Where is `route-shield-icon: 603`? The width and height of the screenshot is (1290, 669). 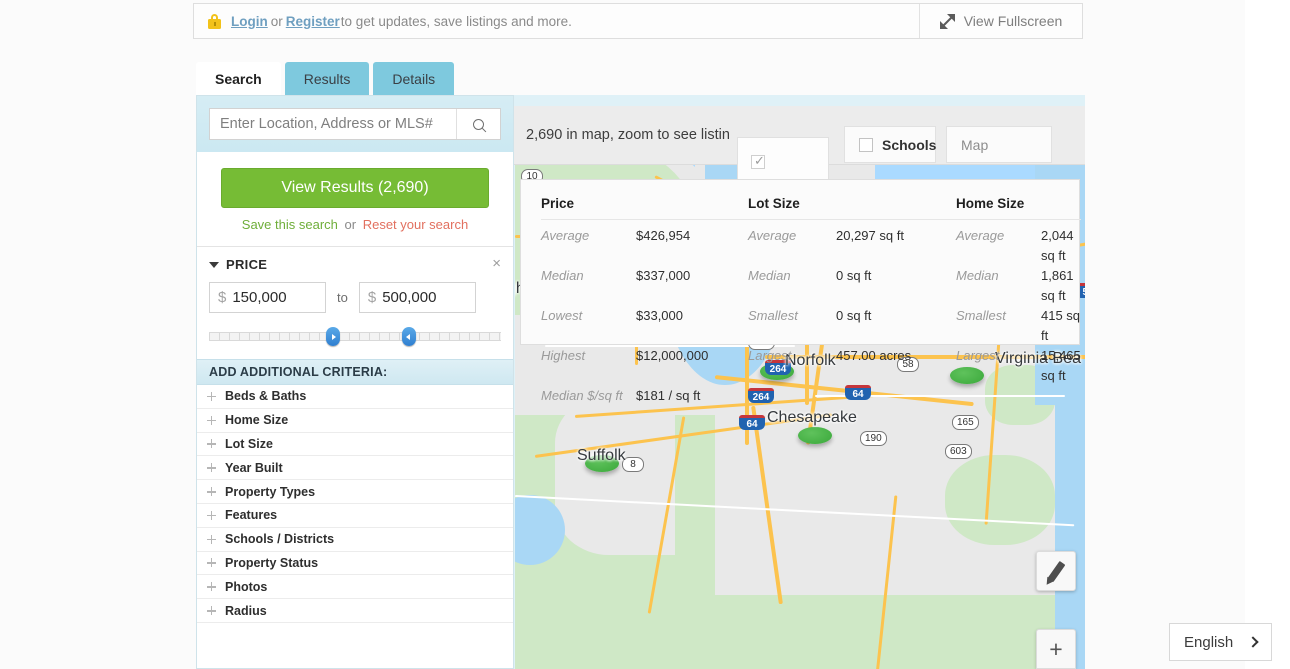
route-shield-icon: 603 is located at coordinates (958, 451).